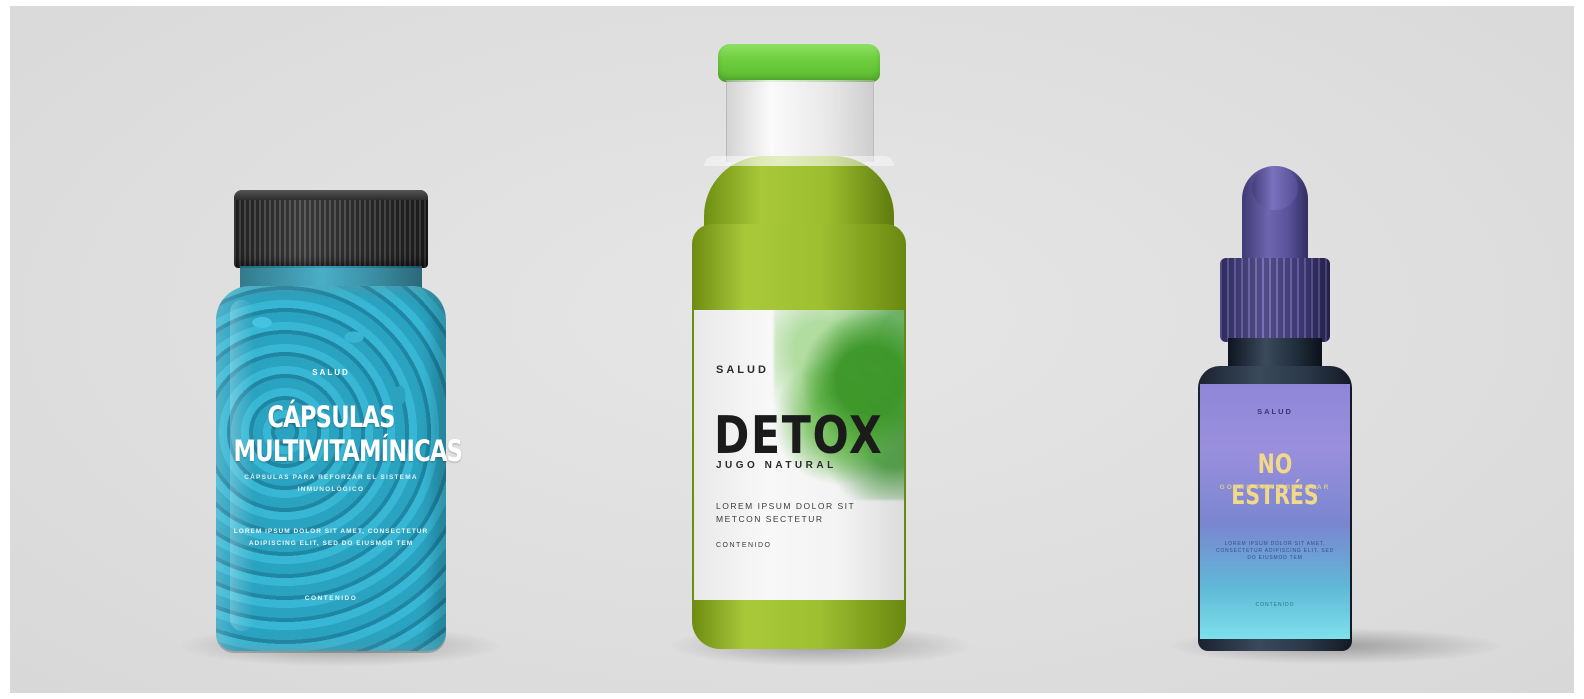 This screenshot has width=1584, height=699. Describe the element at coordinates (742, 370) in the screenshot. I see `bottle-brand-text: SALUD` at that location.